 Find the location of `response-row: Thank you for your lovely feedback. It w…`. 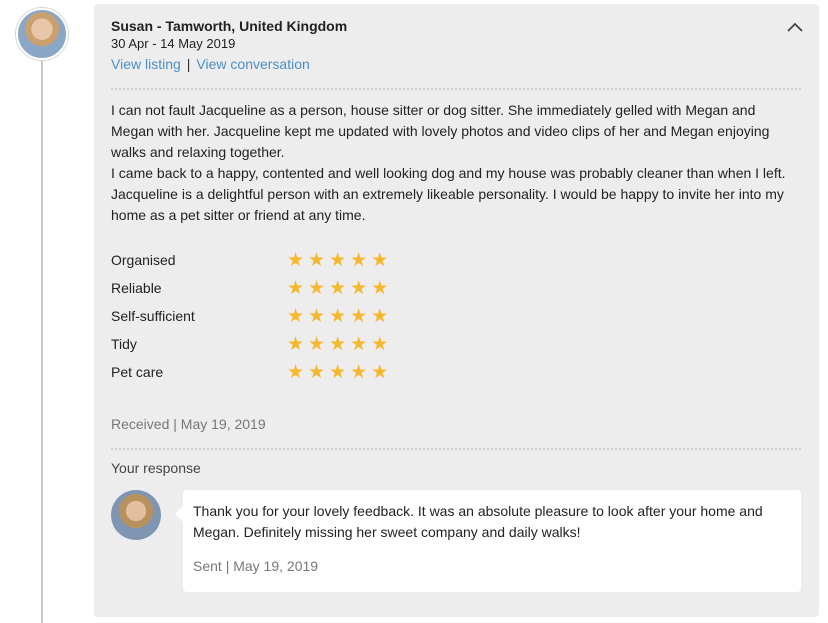

response-row: Thank you for your lovely feedback. It w… is located at coordinates (456, 542).